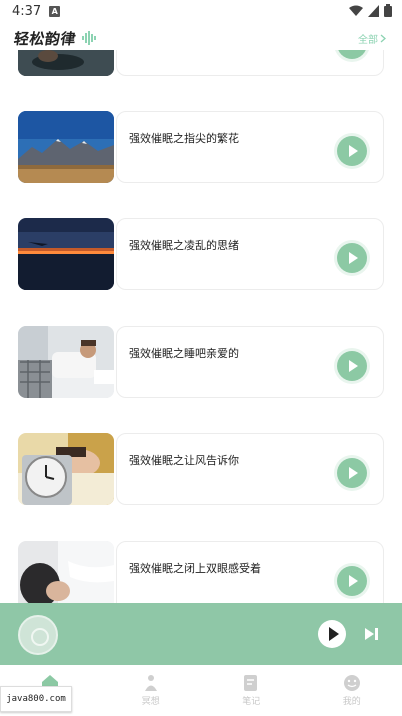  What do you see at coordinates (351, 683) in the screenshot?
I see `profile-icon` at bounding box center [351, 683].